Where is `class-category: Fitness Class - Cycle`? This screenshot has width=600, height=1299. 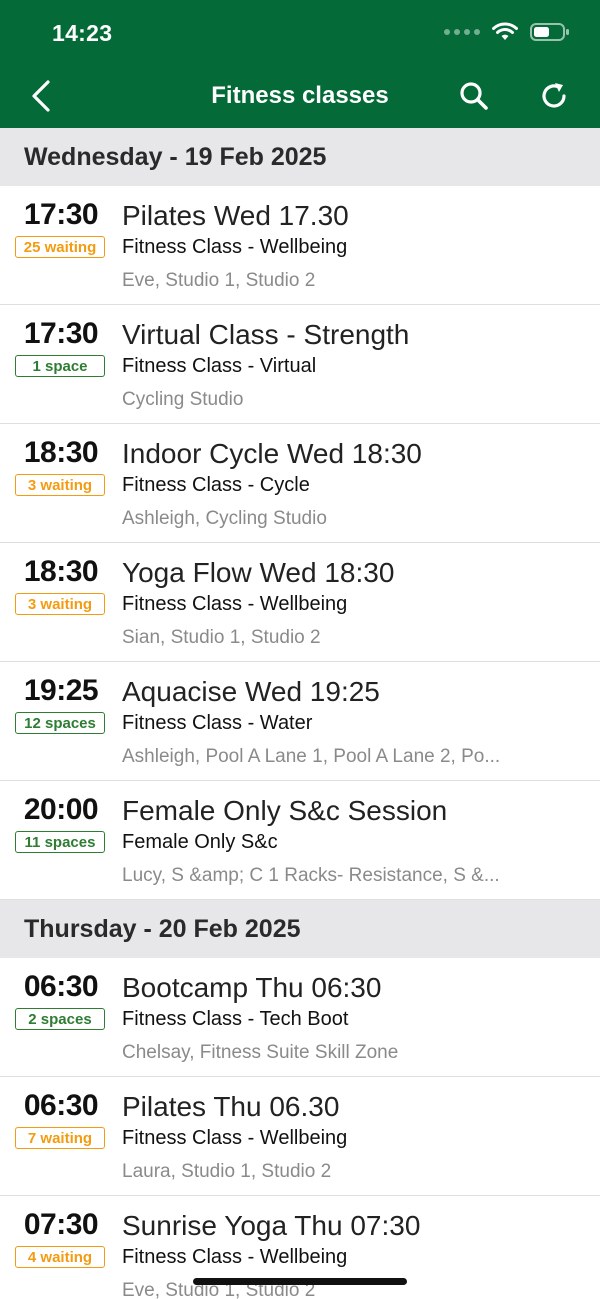
class-category: Fitness Class - Cycle is located at coordinates (216, 485).